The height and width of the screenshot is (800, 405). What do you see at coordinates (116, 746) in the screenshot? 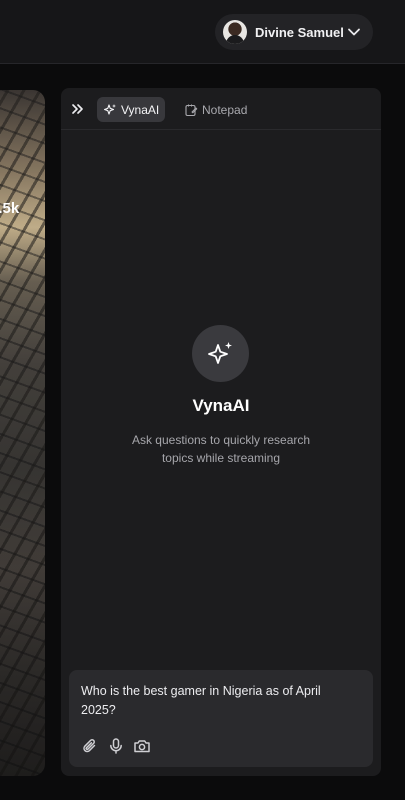
I see `microphone-icon` at bounding box center [116, 746].